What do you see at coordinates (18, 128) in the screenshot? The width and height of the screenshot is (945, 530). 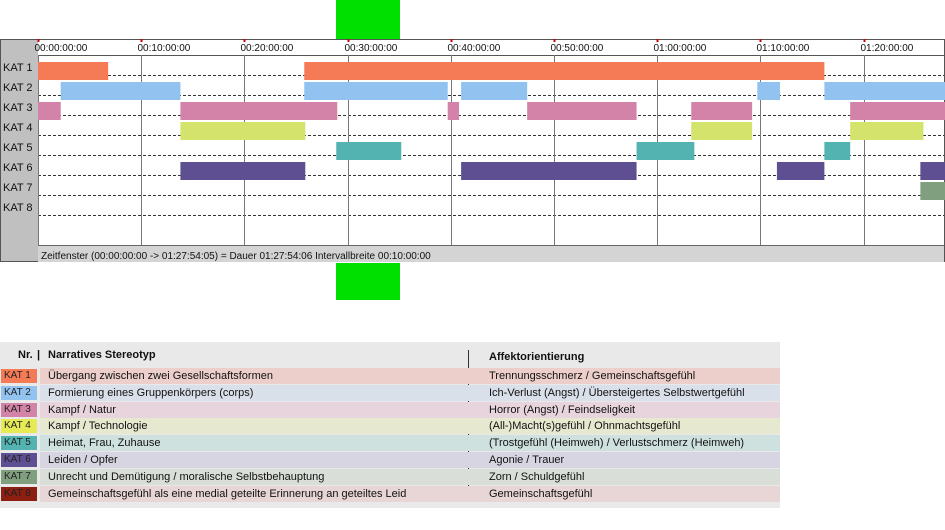 I see `category-label: KAT 4` at bounding box center [18, 128].